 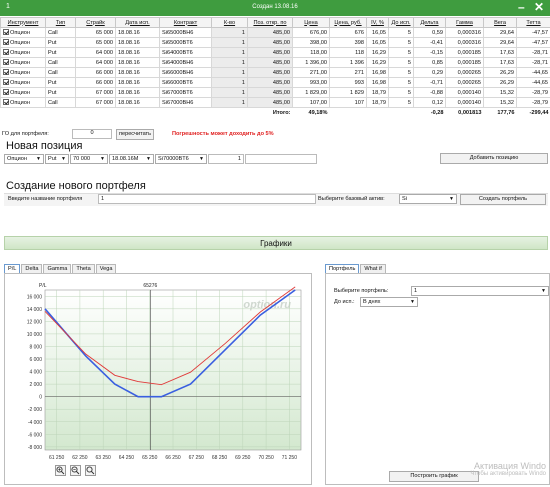 I want to click on table-cell: 15,32, so click(x=500, y=102).